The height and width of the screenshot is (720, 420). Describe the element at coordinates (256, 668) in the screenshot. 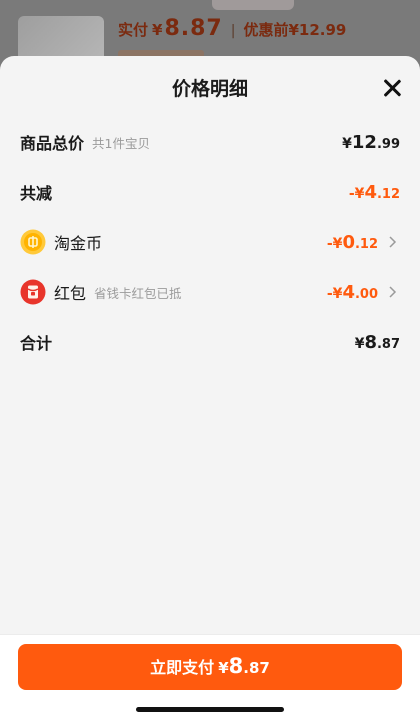

I see `pay-amount-decimal: .87` at that location.